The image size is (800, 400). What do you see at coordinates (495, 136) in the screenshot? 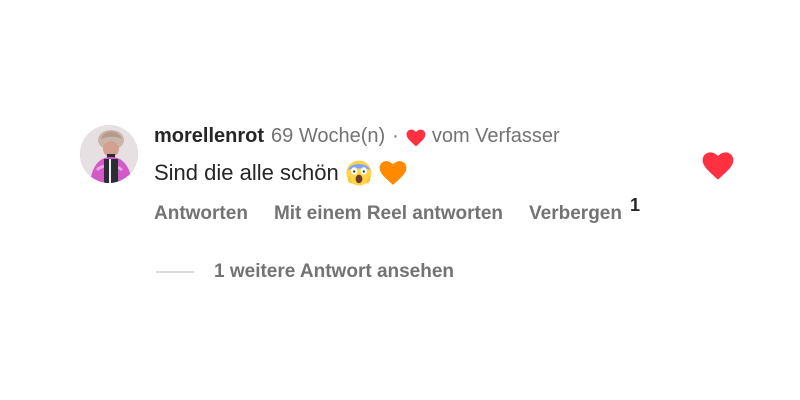
I see `author-like-label: vom Verfasser` at bounding box center [495, 136].